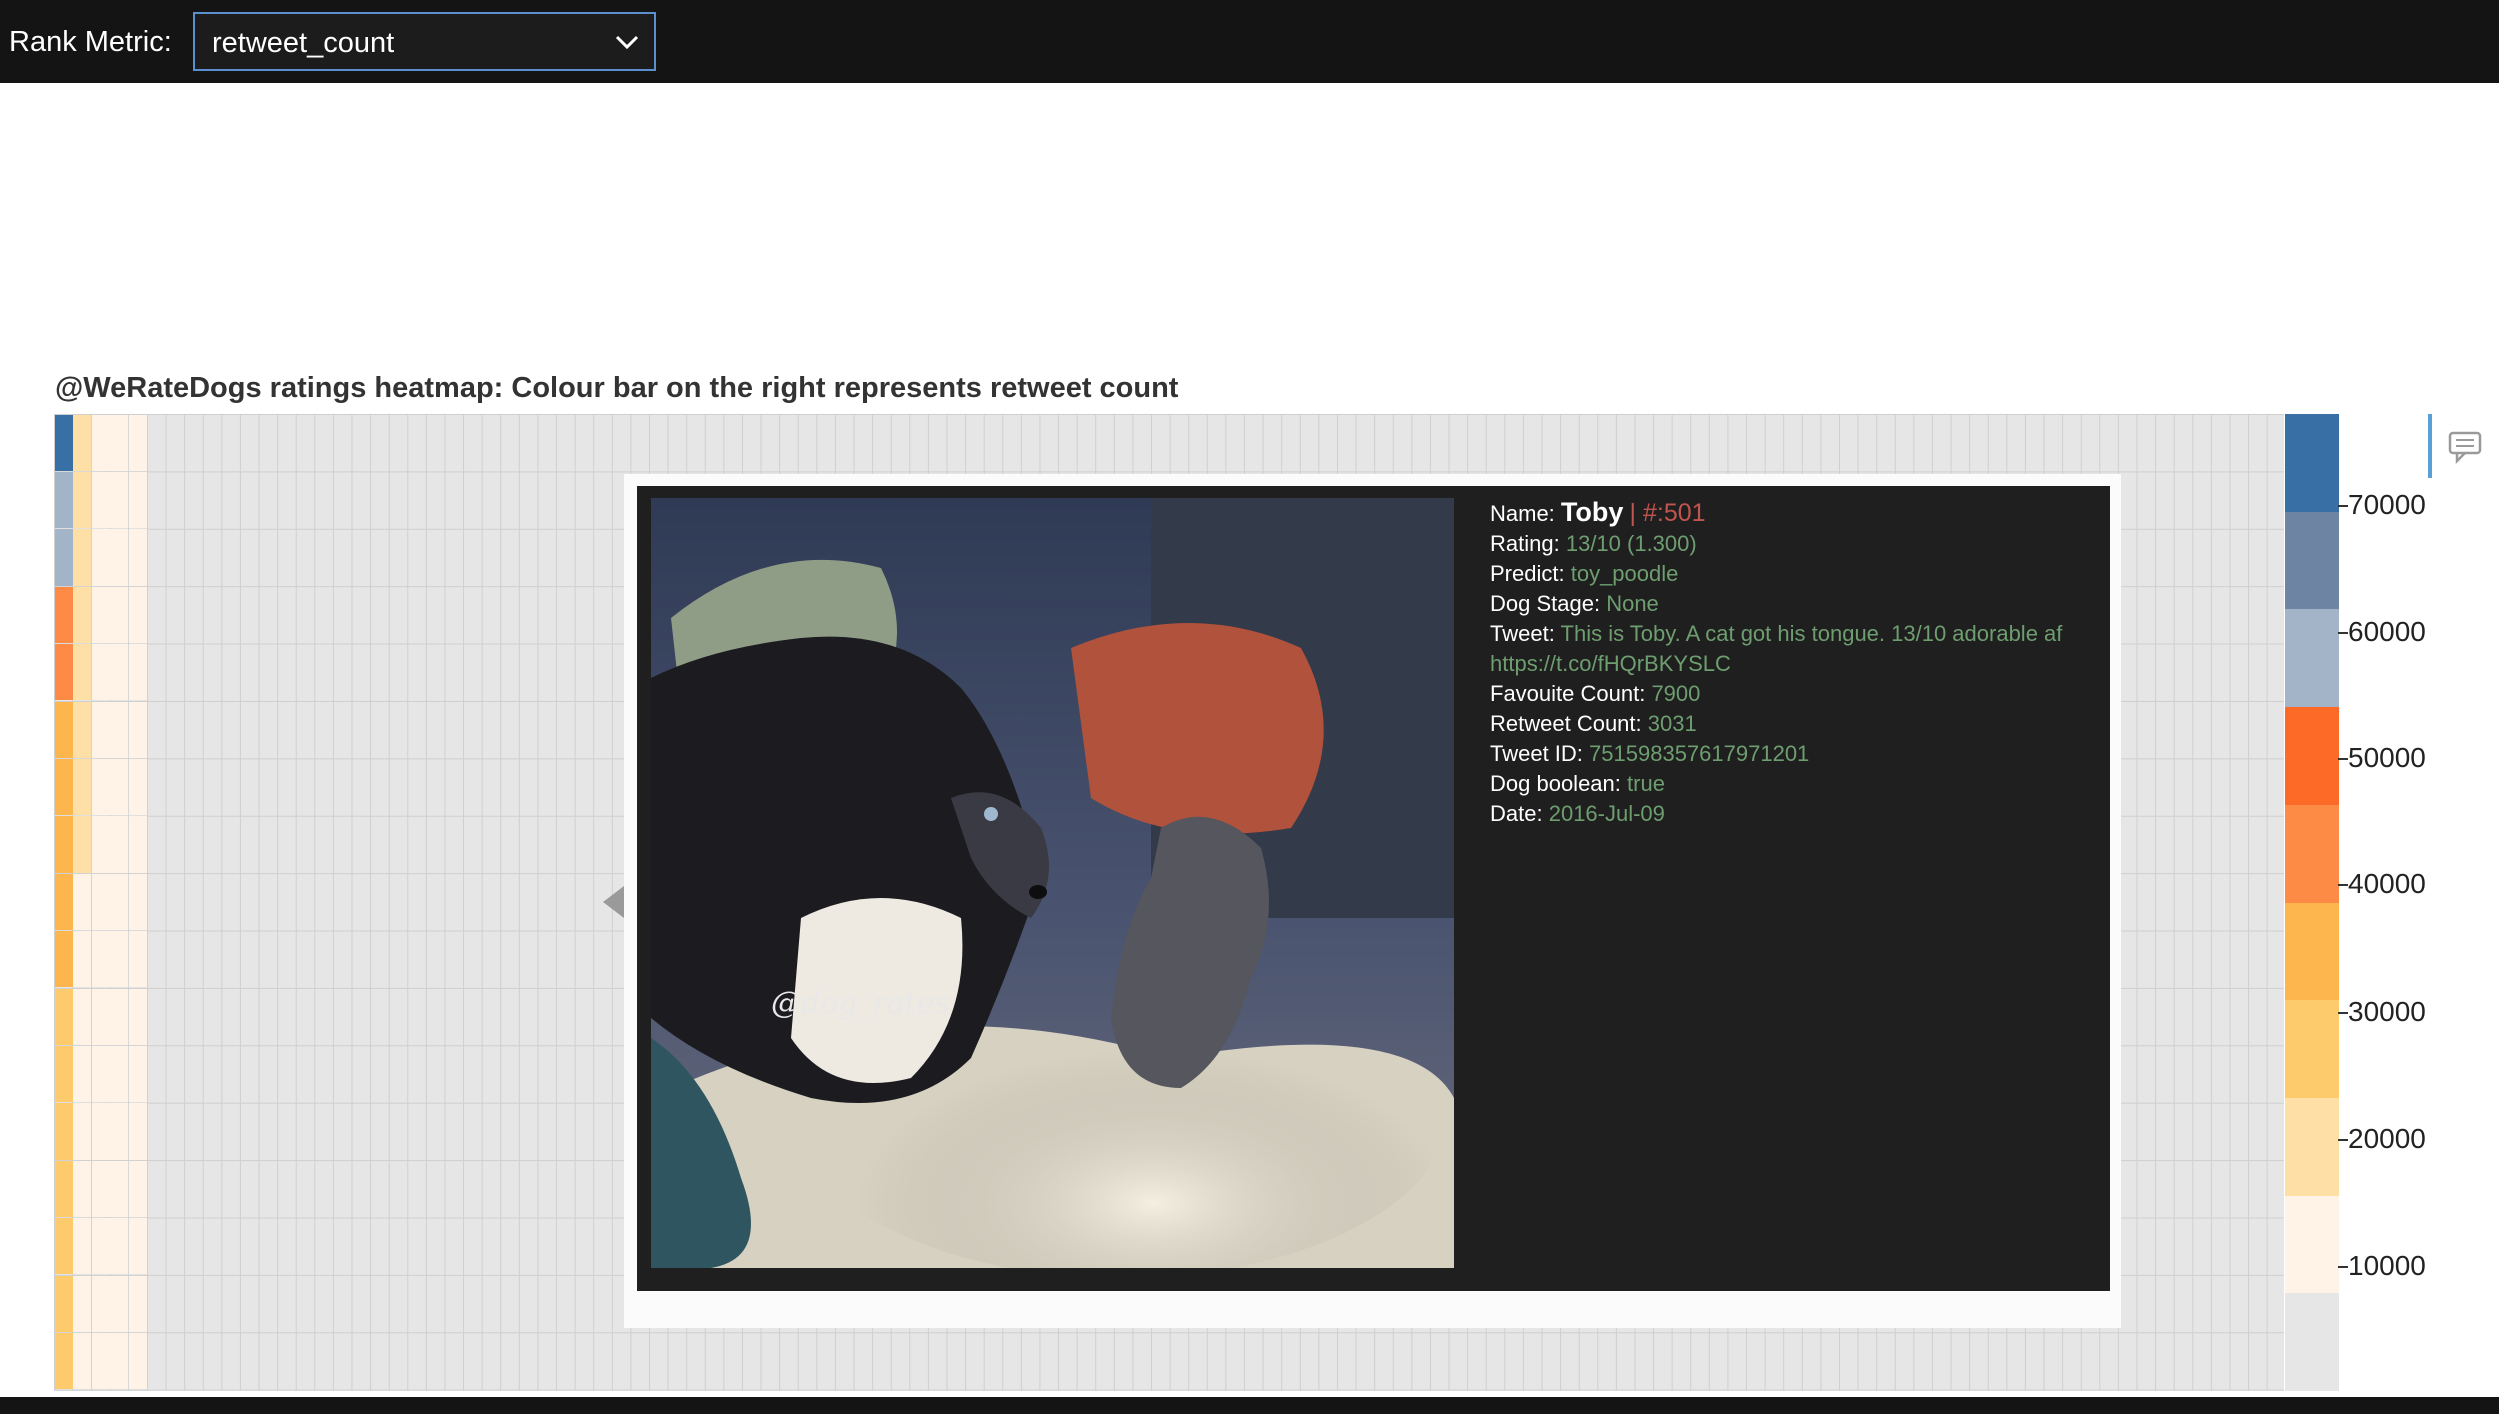 The image size is (2499, 1414). Describe the element at coordinates (1699, 753) in the screenshot. I see `tweet-id: 751598357617971201` at that location.